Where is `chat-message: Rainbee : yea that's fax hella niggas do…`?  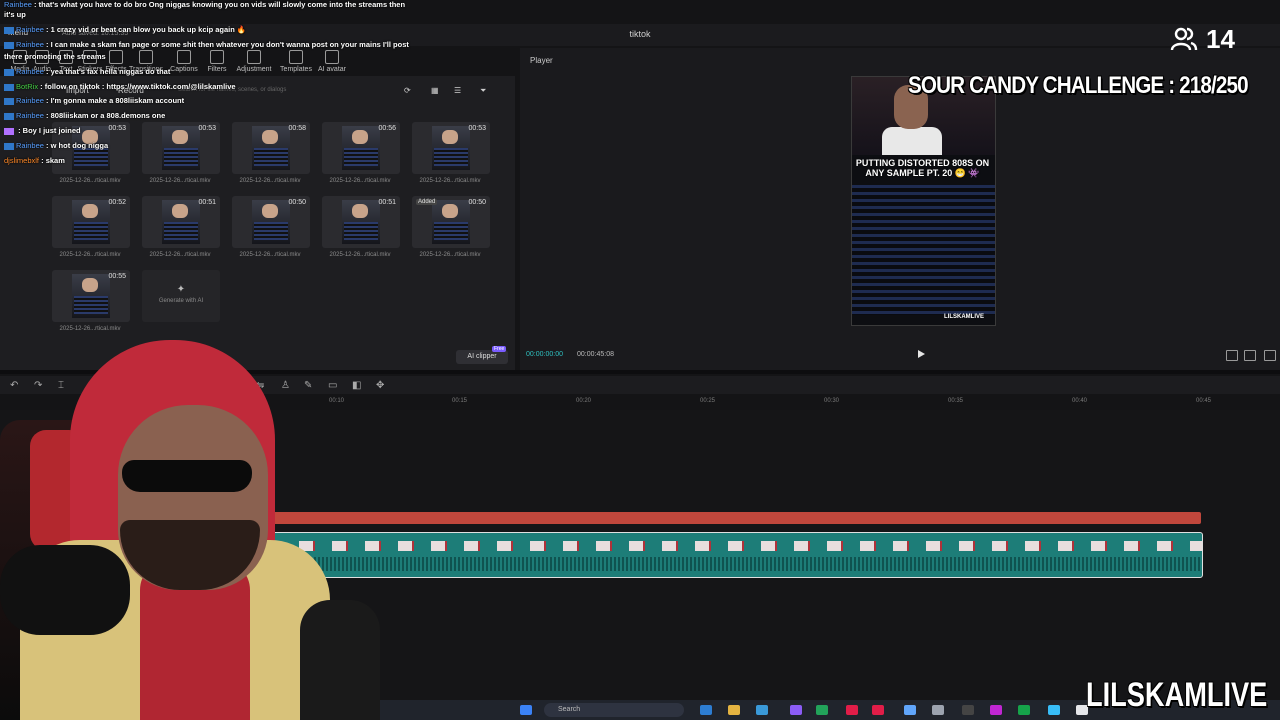
chat-message: Rainbee : yea that's fax hella niggas do… is located at coordinates (87, 71).